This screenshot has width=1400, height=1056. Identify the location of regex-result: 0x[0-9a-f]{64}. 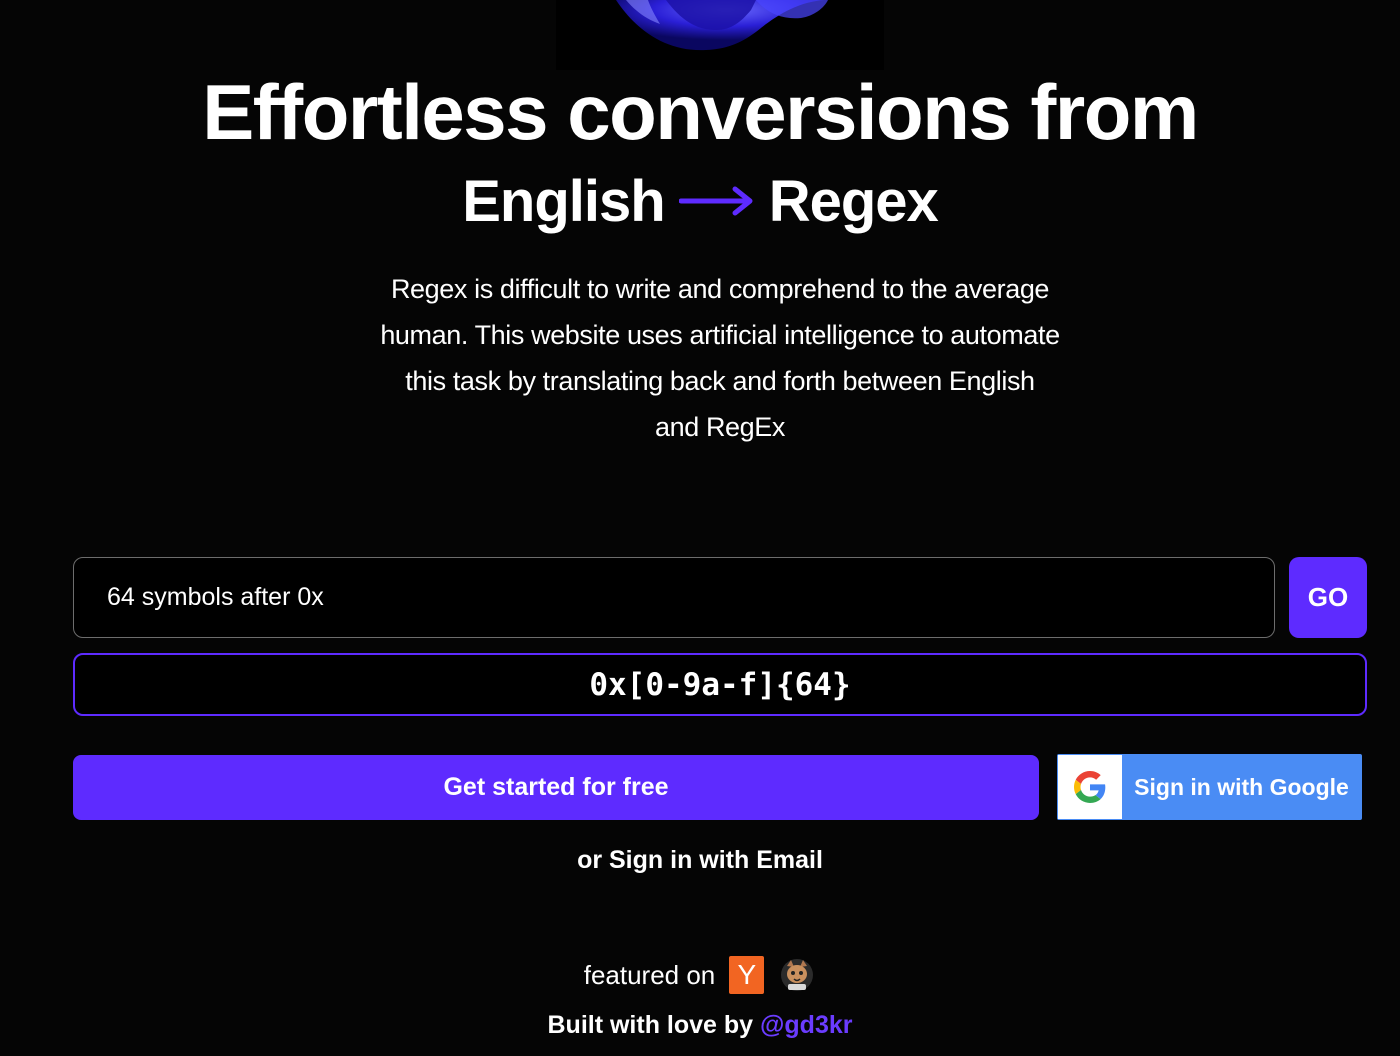
(720, 684).